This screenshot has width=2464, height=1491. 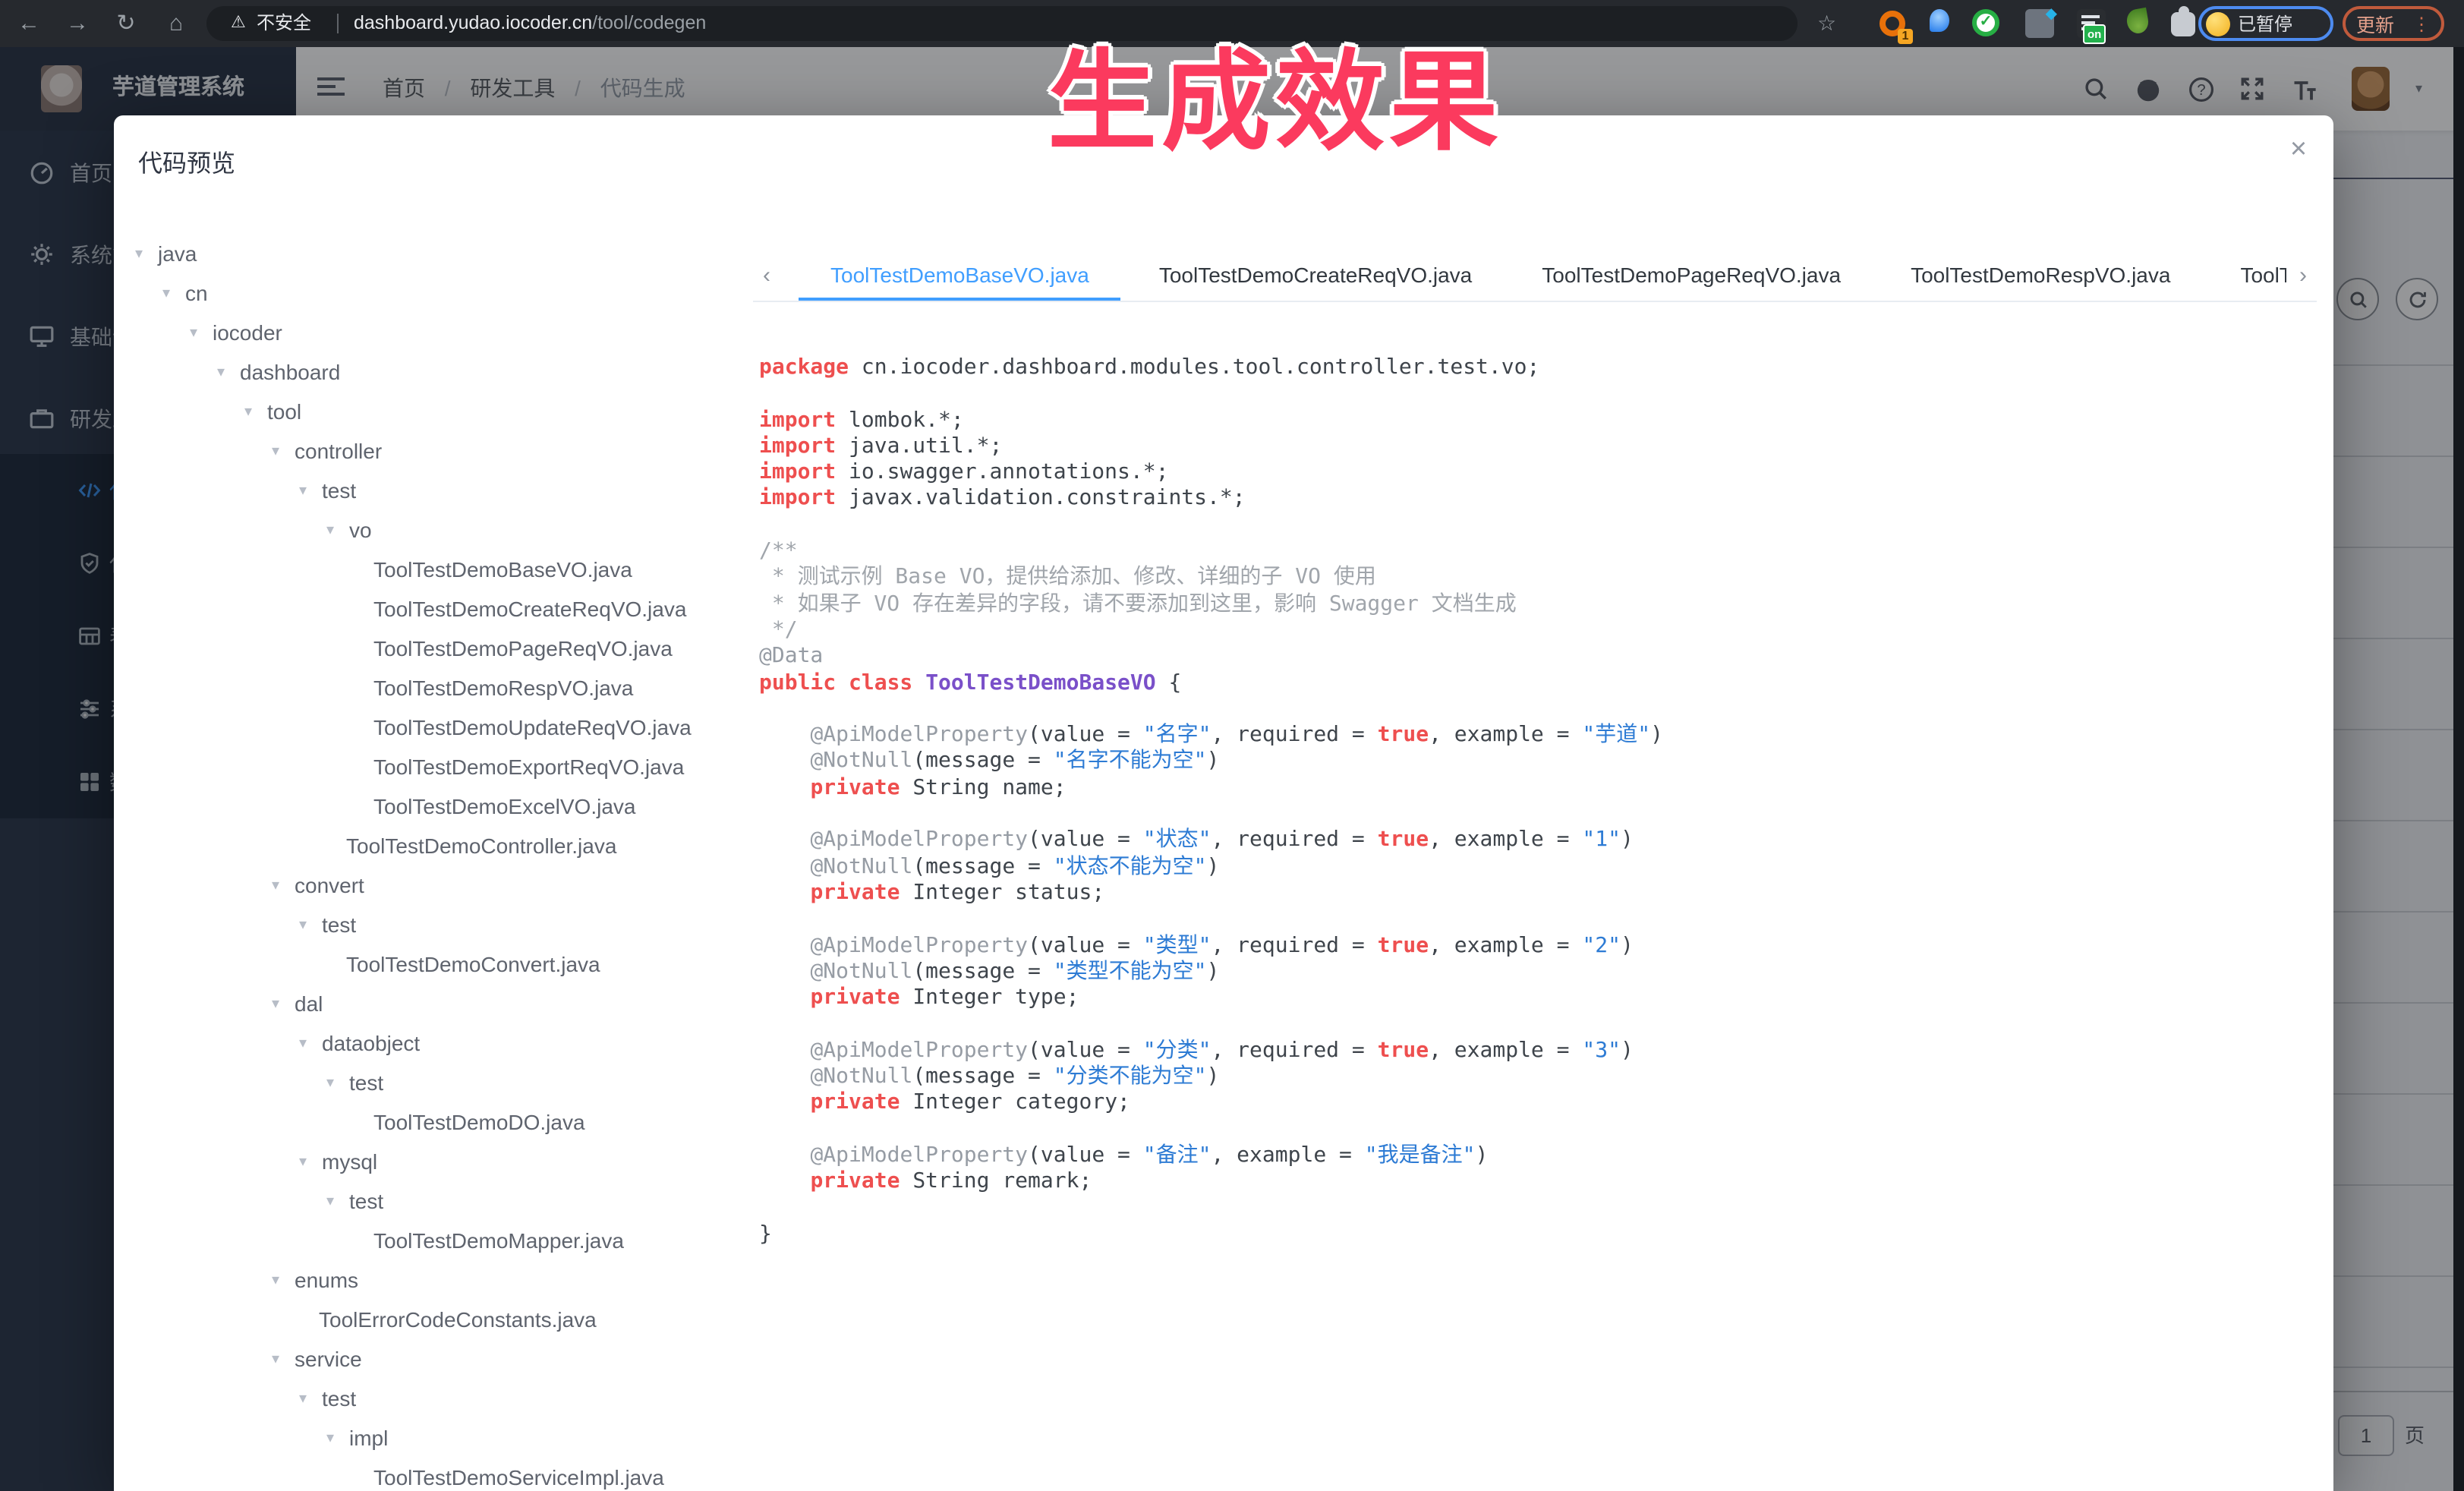 I want to click on code-line: private String remark;, so click(x=951, y=1181).